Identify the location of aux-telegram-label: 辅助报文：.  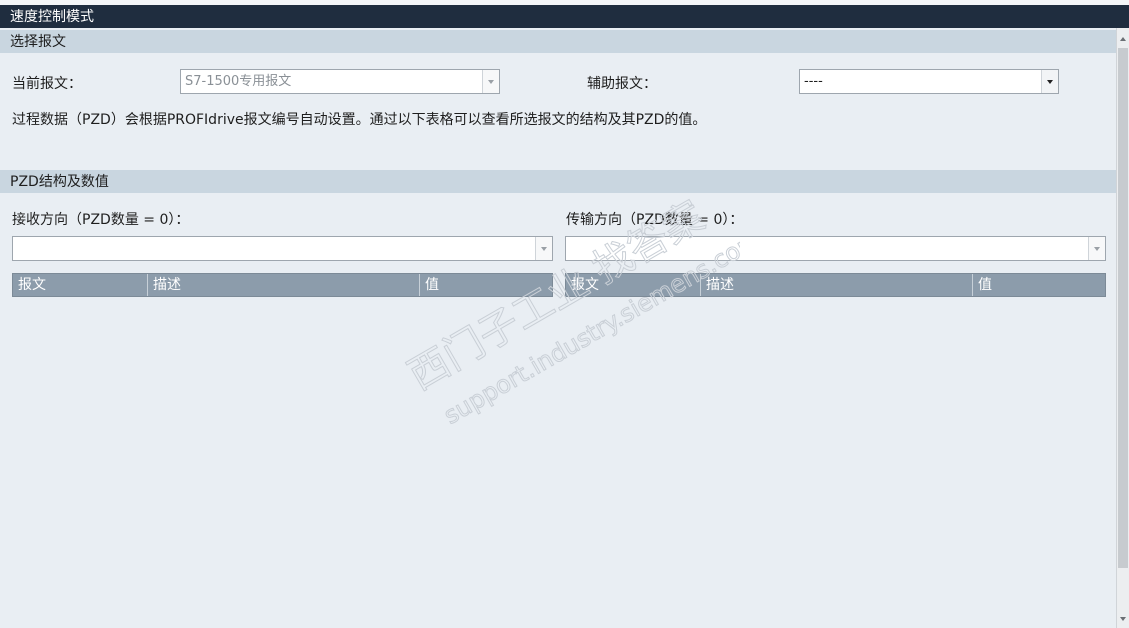
(622, 84).